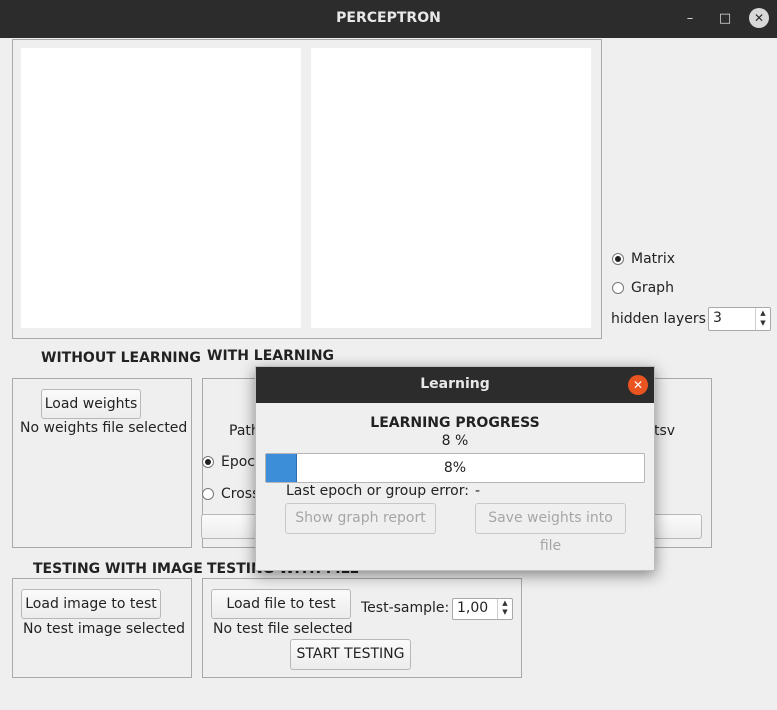 This screenshot has width=777, height=710. What do you see at coordinates (271, 356) in the screenshot?
I see `with-learning-heading: WITH LEARNING` at bounding box center [271, 356].